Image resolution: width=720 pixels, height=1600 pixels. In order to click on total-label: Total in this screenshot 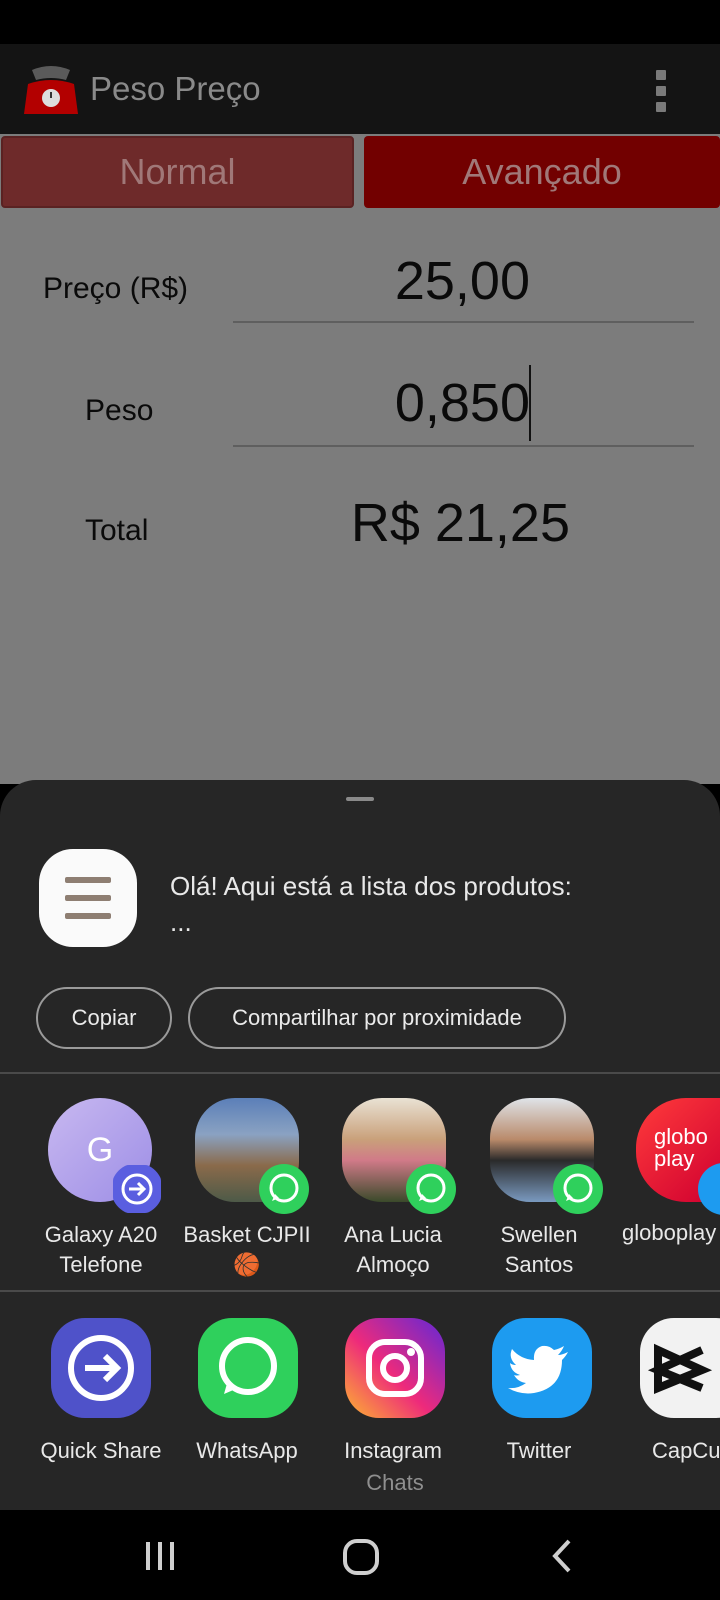, I will do `click(117, 530)`.